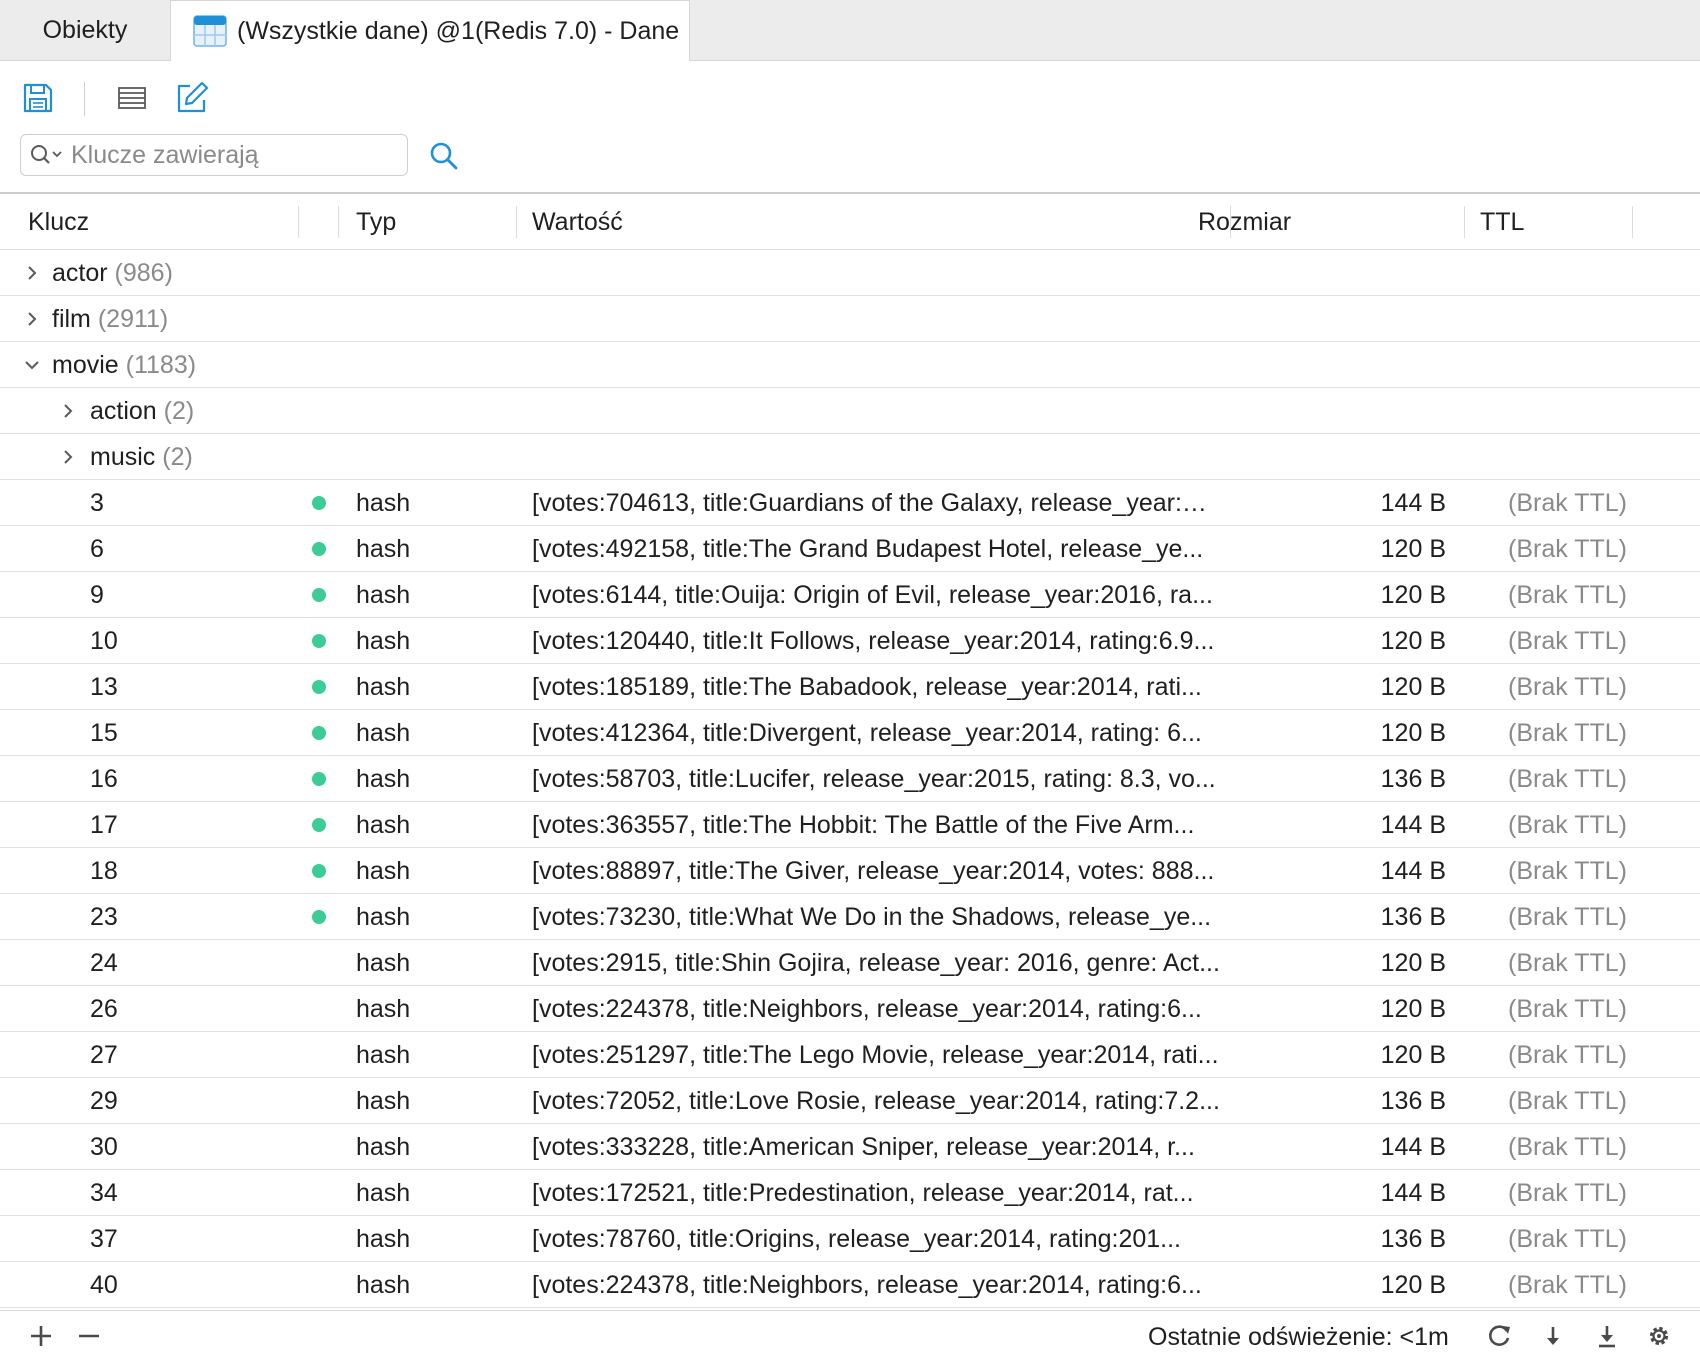  Describe the element at coordinates (850, 319) in the screenshot. I see `tree-group-row: film (2911)` at that location.